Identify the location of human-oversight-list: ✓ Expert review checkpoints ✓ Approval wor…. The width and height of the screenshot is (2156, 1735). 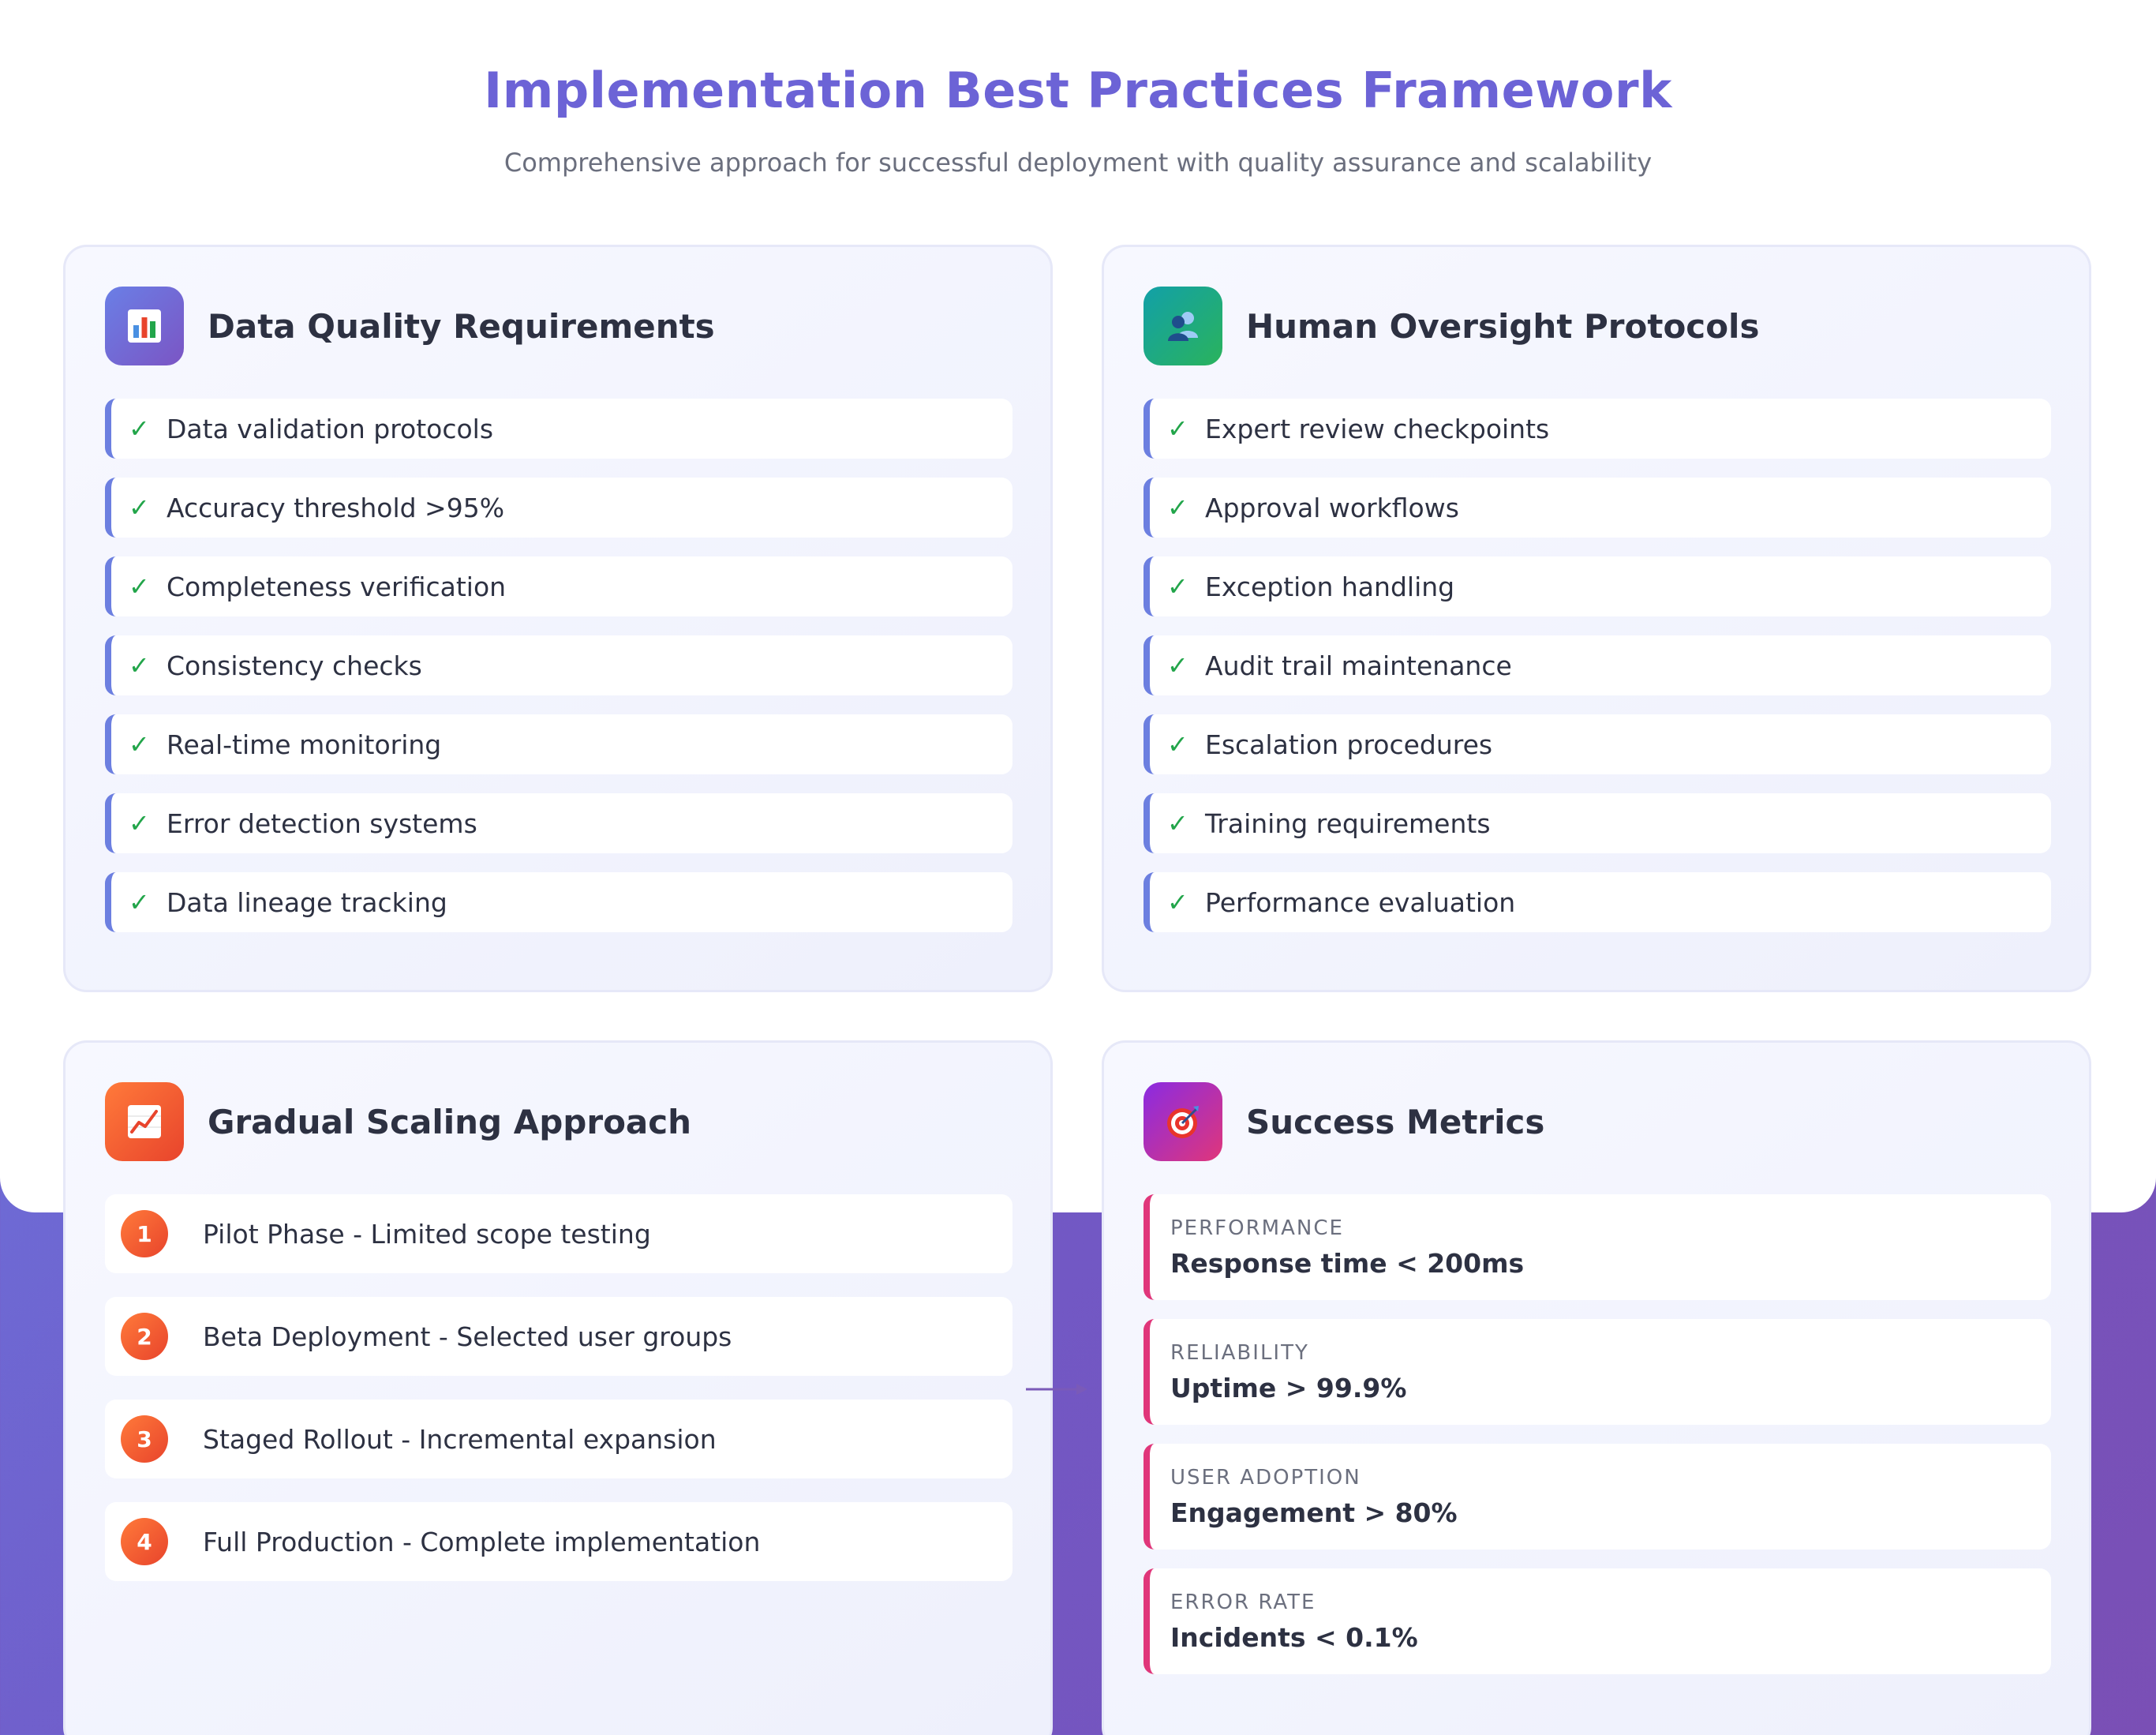
(1597, 675).